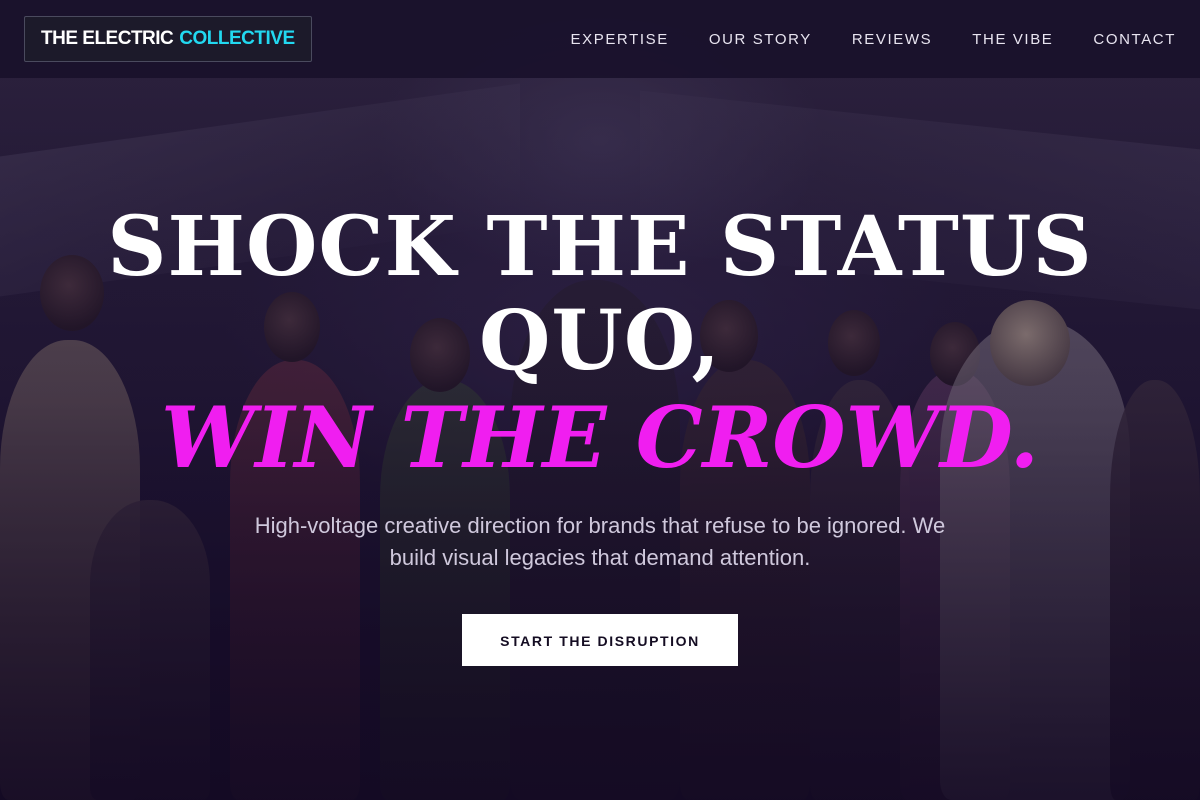 This screenshot has height=800, width=1200. What do you see at coordinates (1012, 39) in the screenshot?
I see `nav-item-the-vibe: THE VIBE` at bounding box center [1012, 39].